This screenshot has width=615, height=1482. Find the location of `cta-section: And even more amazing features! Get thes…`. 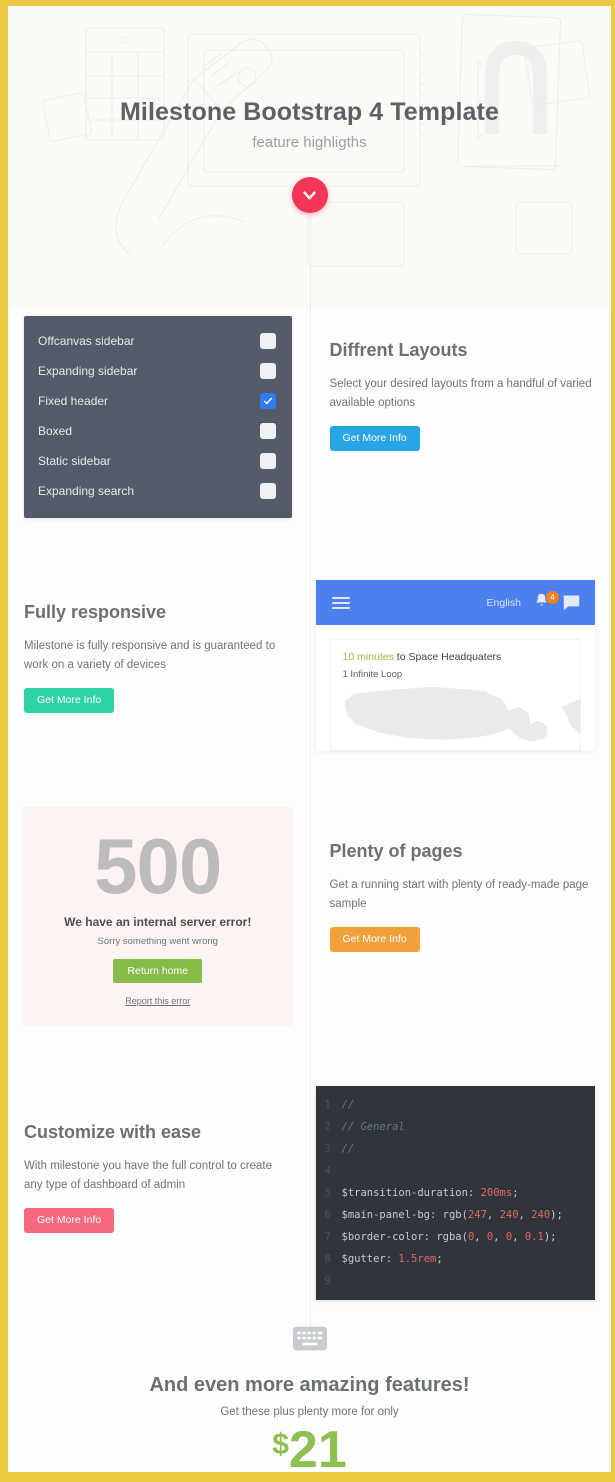

cta-section: And even more amazing features! Get thes… is located at coordinates (309, 1386).